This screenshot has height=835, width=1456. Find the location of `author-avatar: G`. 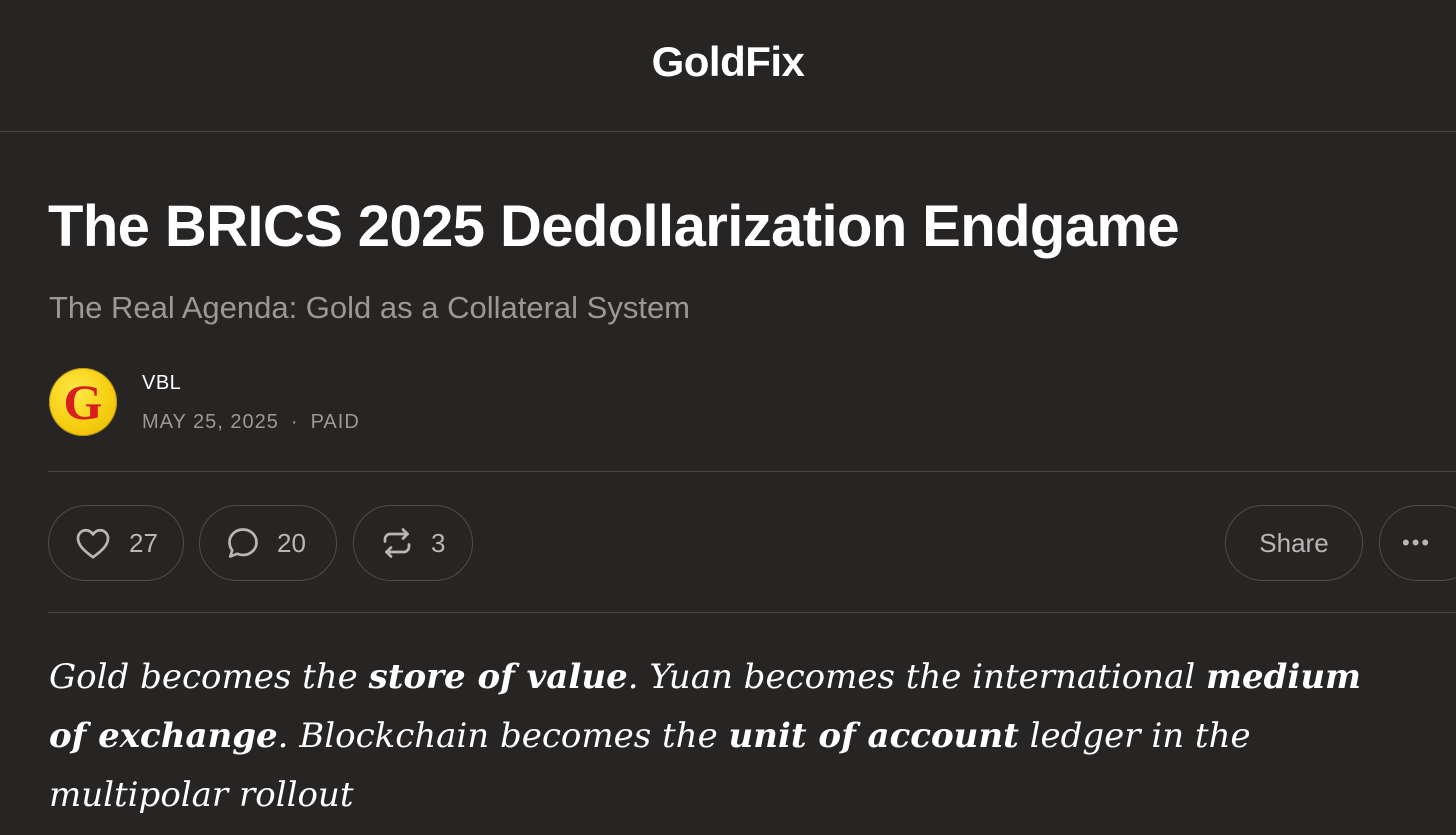

author-avatar: G is located at coordinates (83, 402).